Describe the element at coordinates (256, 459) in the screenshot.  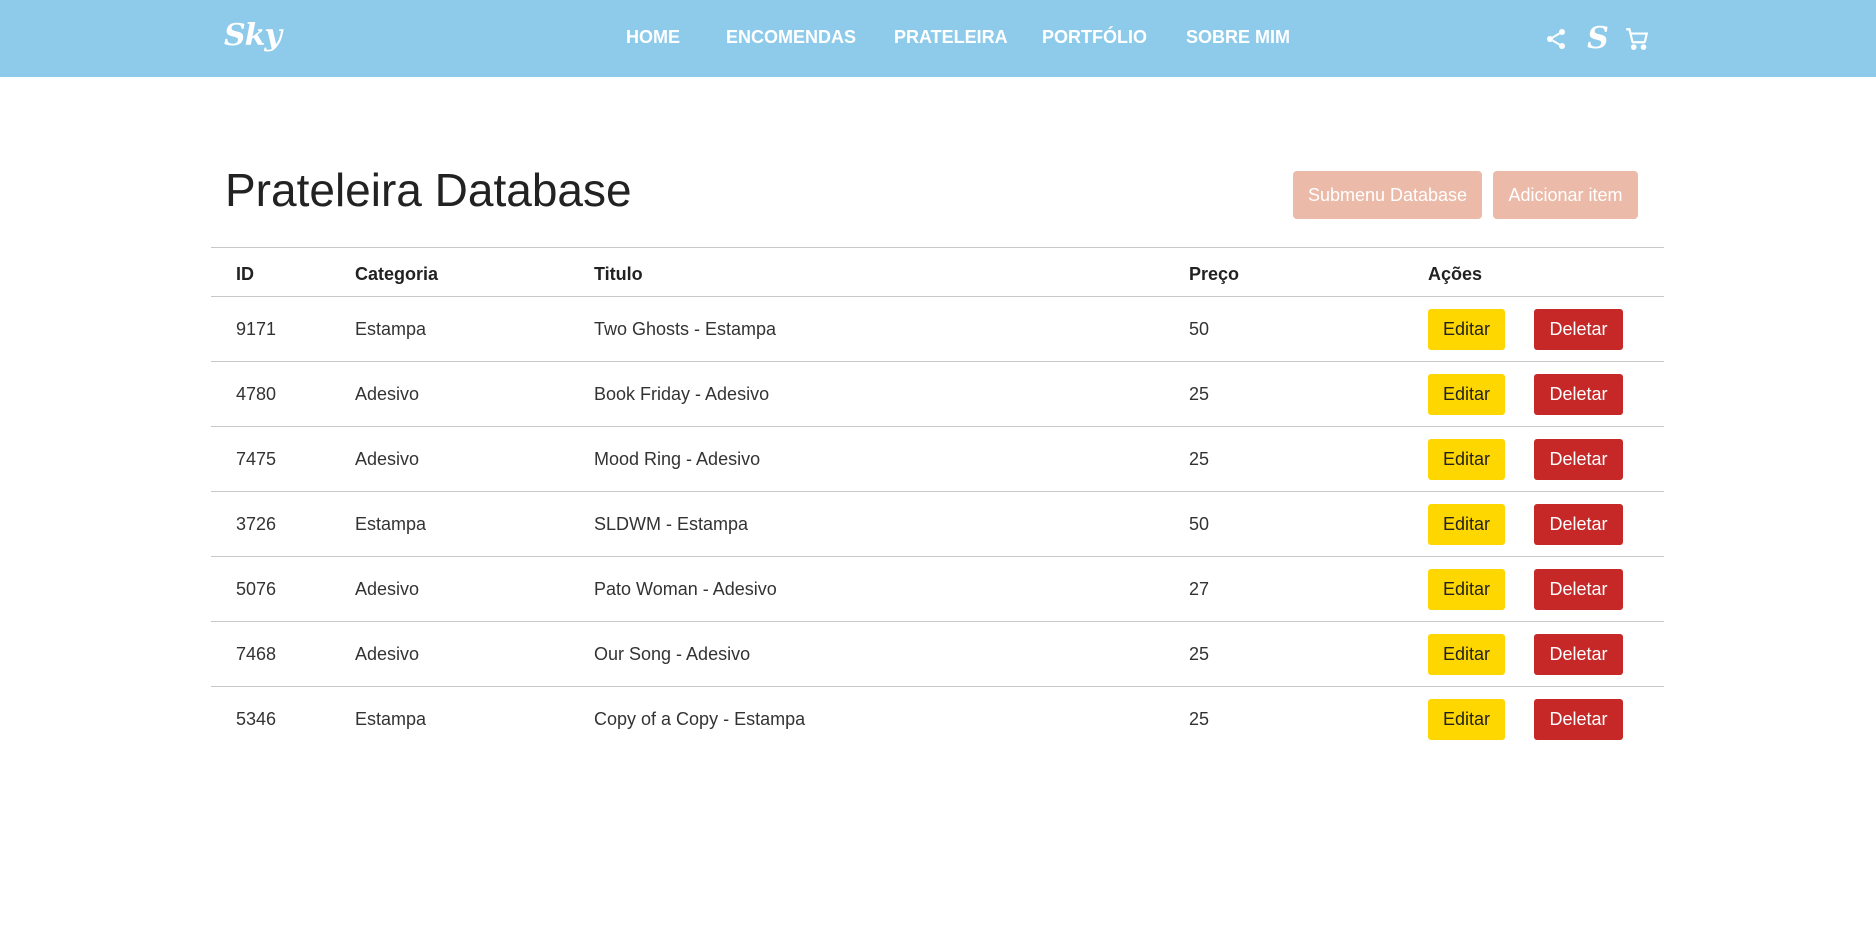
I see `cell-id: 7475` at that location.